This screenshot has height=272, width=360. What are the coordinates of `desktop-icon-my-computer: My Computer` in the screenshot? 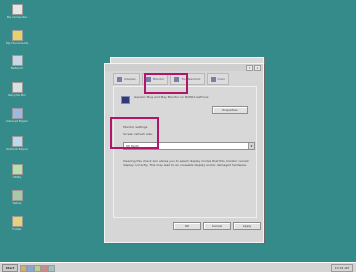 It's located at (17, 11).